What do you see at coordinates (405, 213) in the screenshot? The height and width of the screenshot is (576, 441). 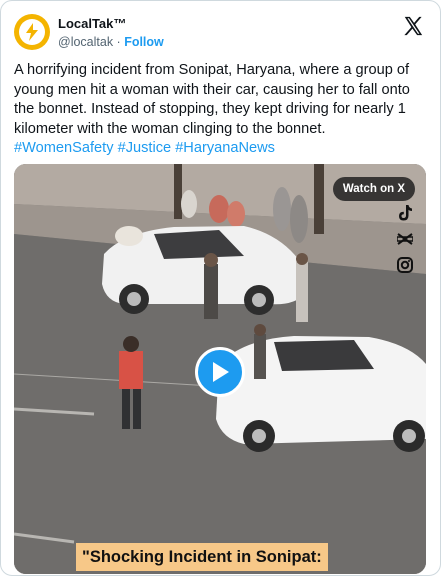 I see `tiktok-icon` at bounding box center [405, 213].